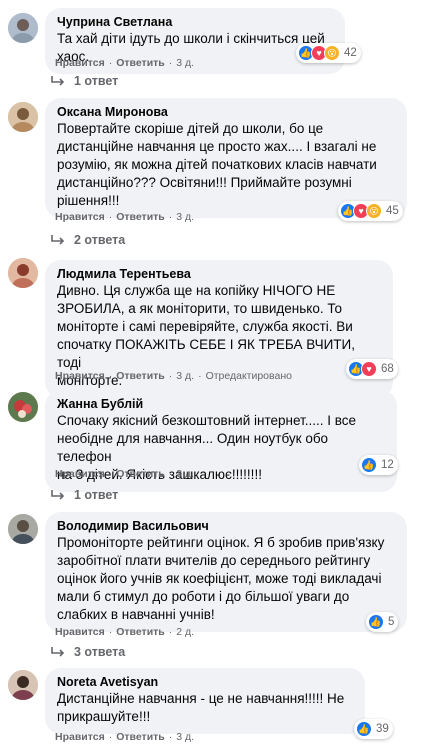 The width and height of the screenshot is (428, 745). I want to click on reaction-count: 42, so click(350, 53).